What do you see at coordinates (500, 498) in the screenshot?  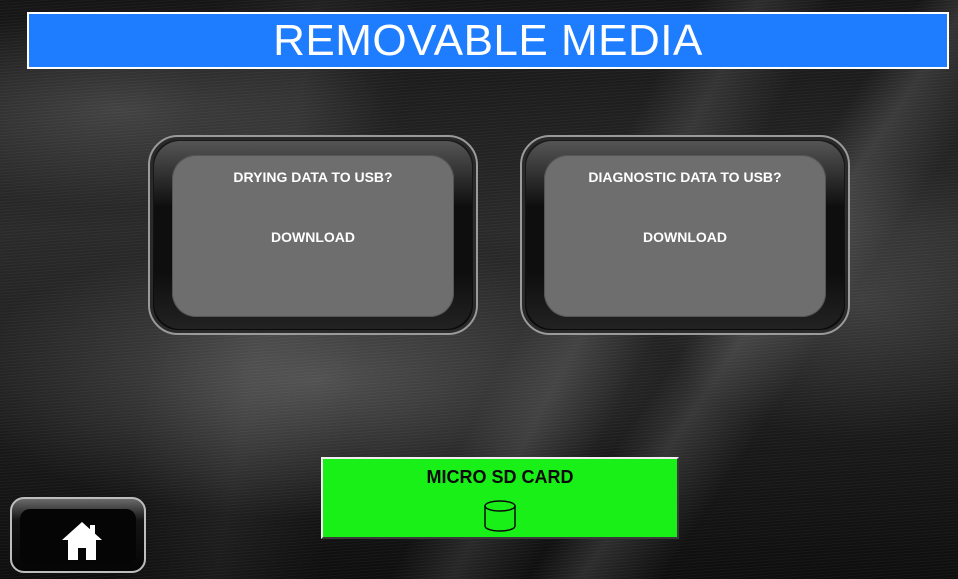 I see `micro-sd-card-button: MICRO SD CARD` at bounding box center [500, 498].